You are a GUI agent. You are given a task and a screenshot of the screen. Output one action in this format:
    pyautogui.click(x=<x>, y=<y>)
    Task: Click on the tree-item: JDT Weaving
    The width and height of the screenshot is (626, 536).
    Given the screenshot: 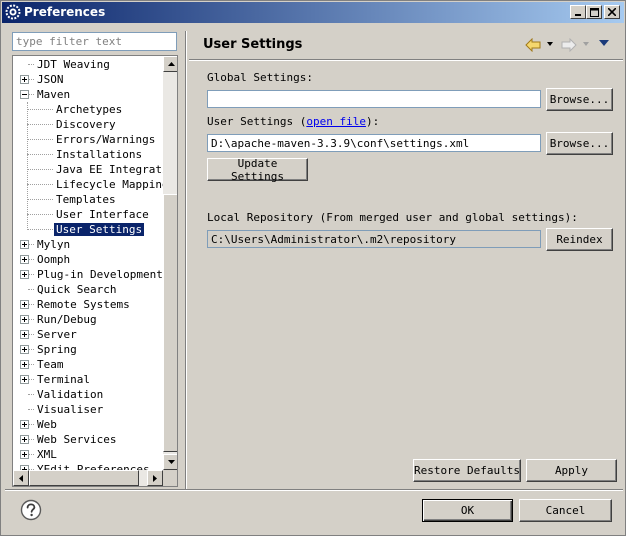 What is the action you would take?
    pyautogui.click(x=73, y=64)
    